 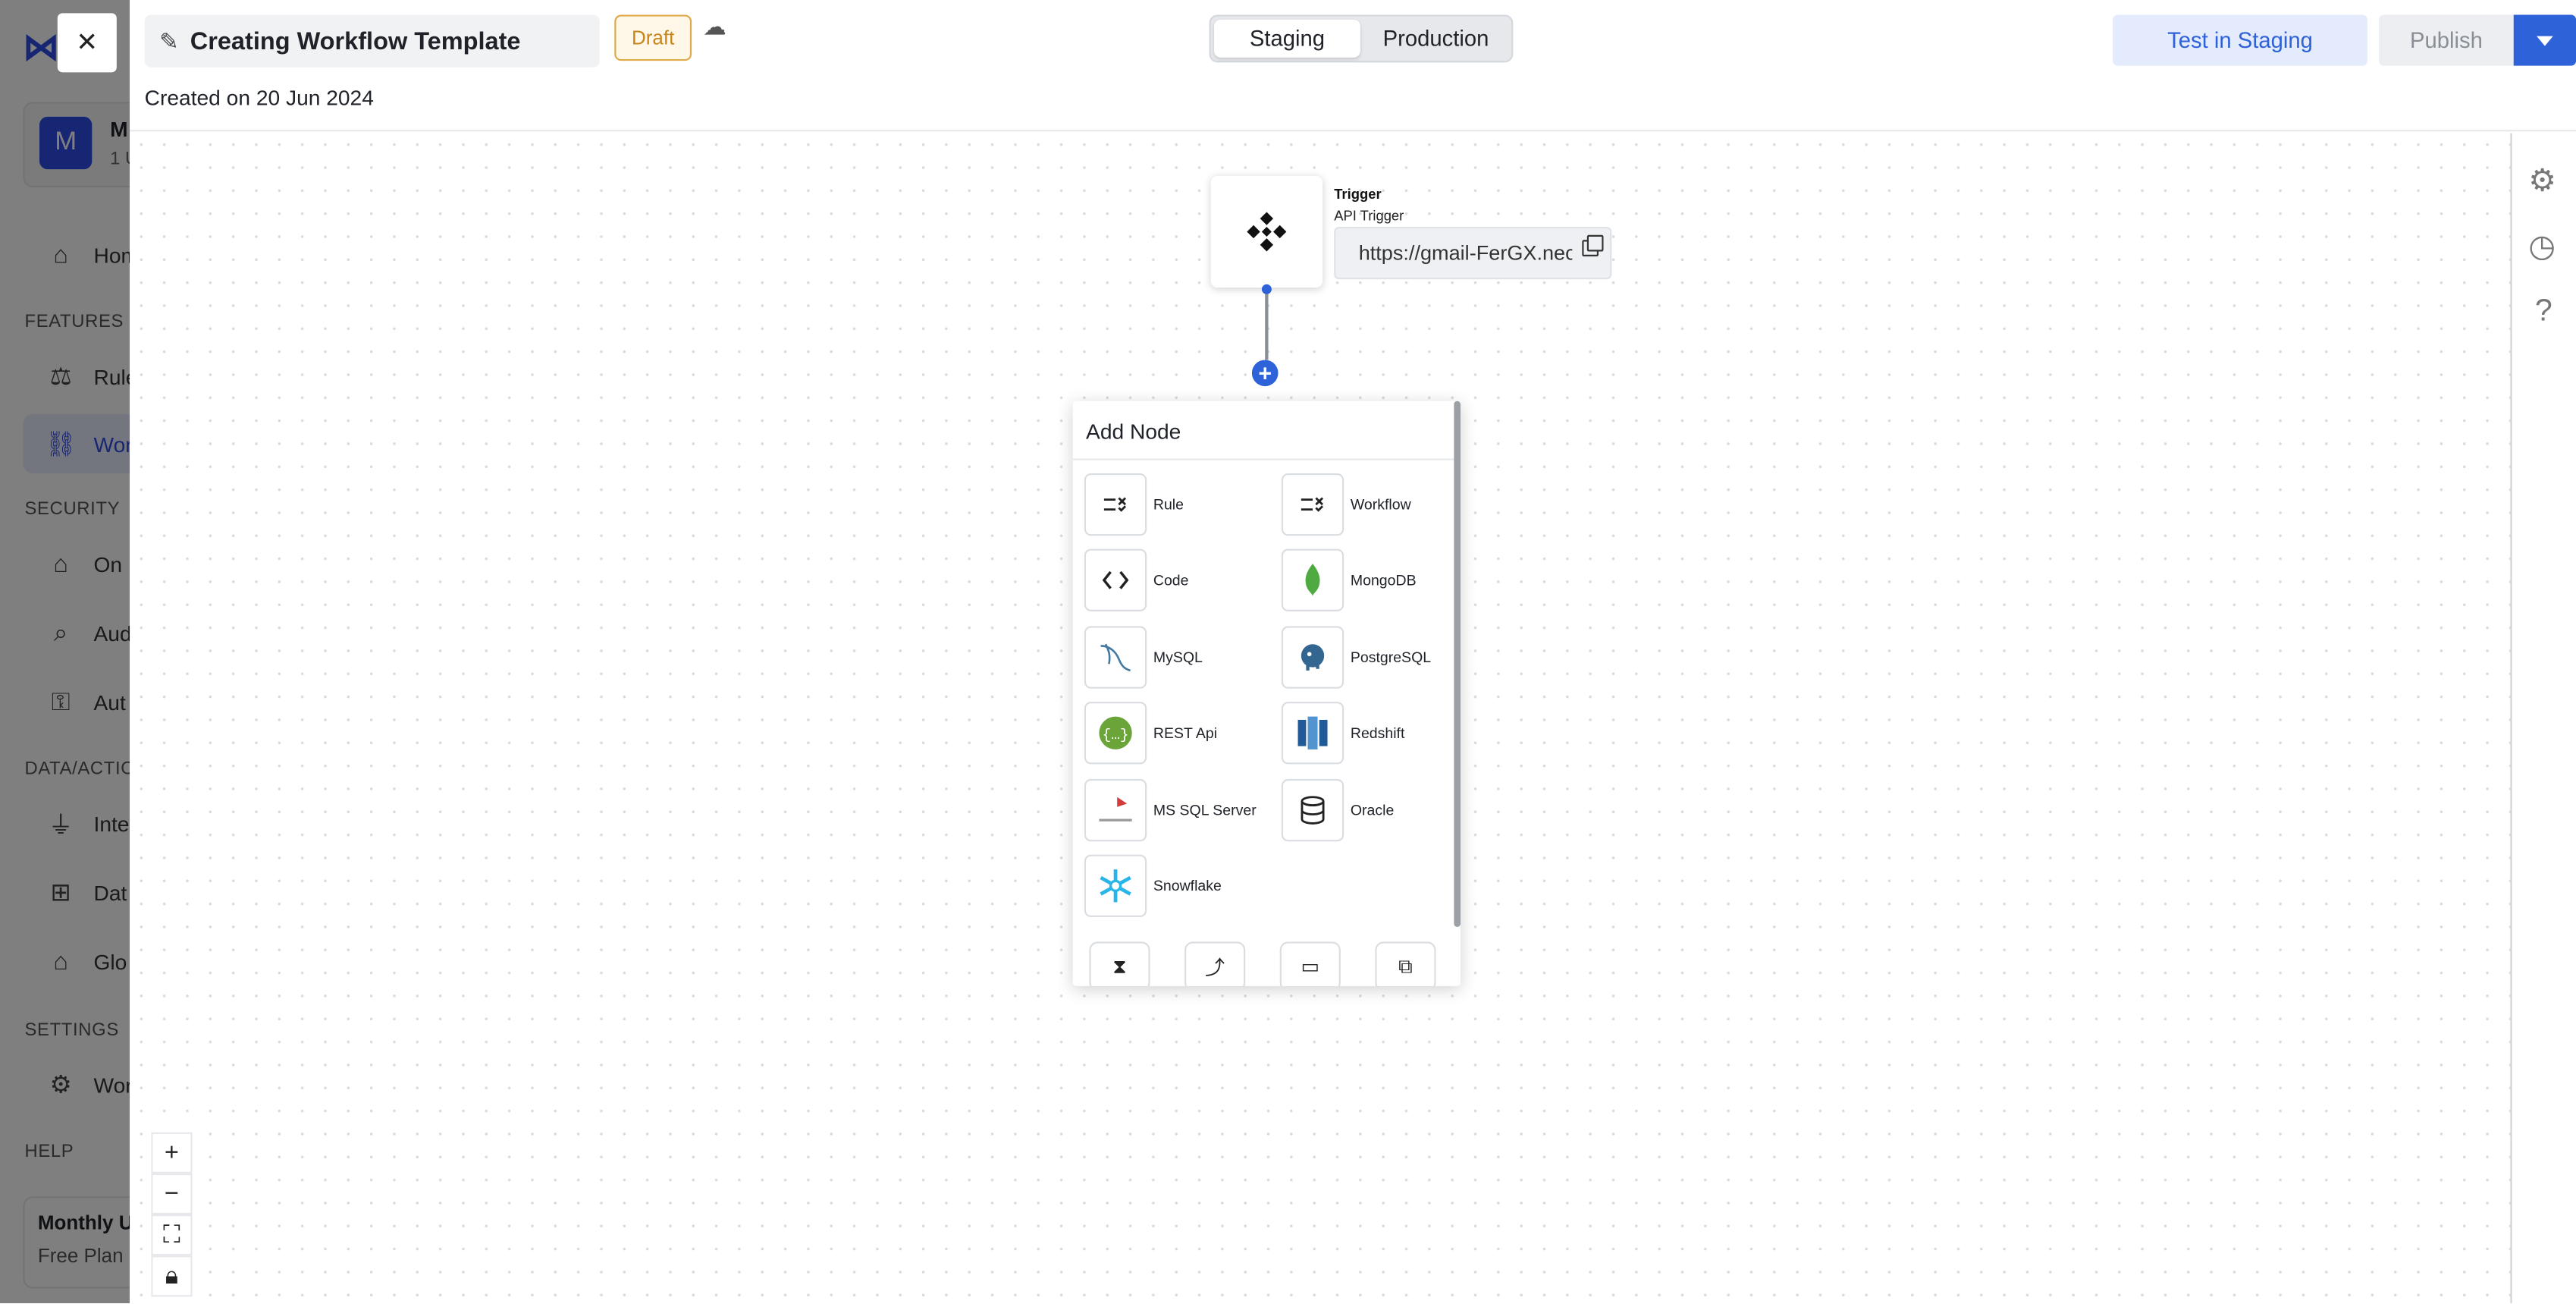 I want to click on fit-view-icon: ⛶, so click(x=171, y=1235).